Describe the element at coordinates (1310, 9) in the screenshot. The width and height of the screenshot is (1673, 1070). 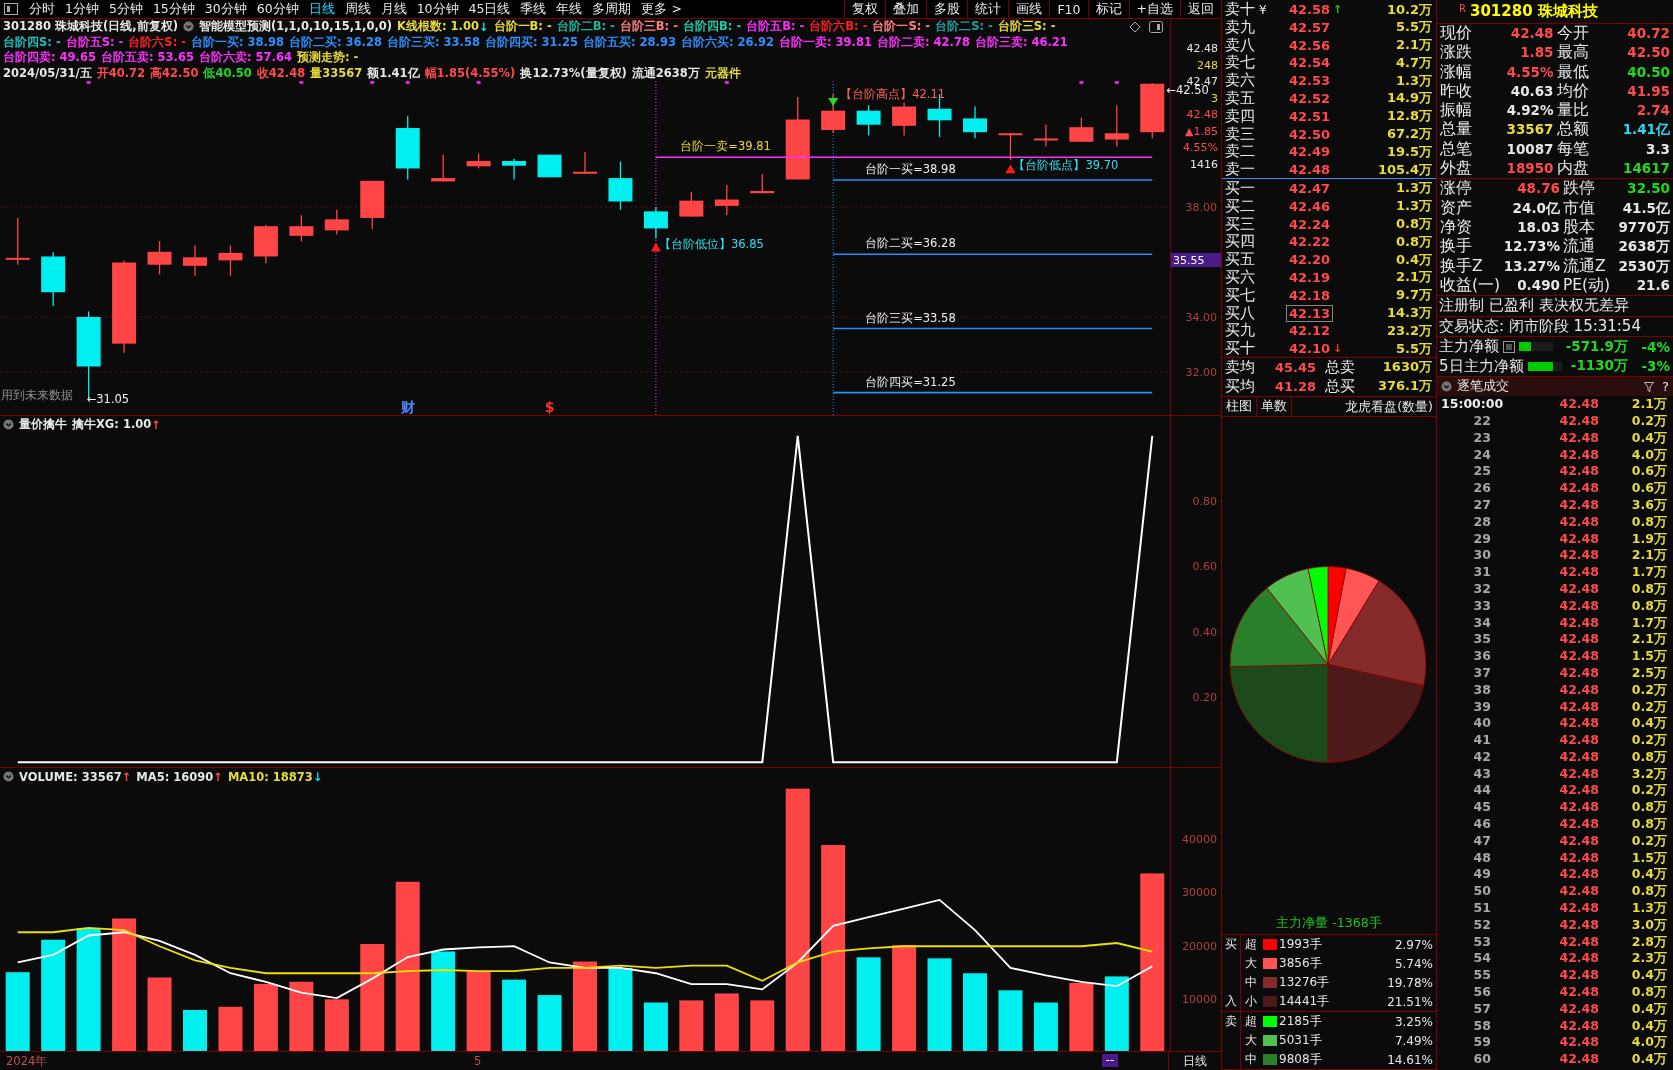
I see `order-price: 42.58` at that location.